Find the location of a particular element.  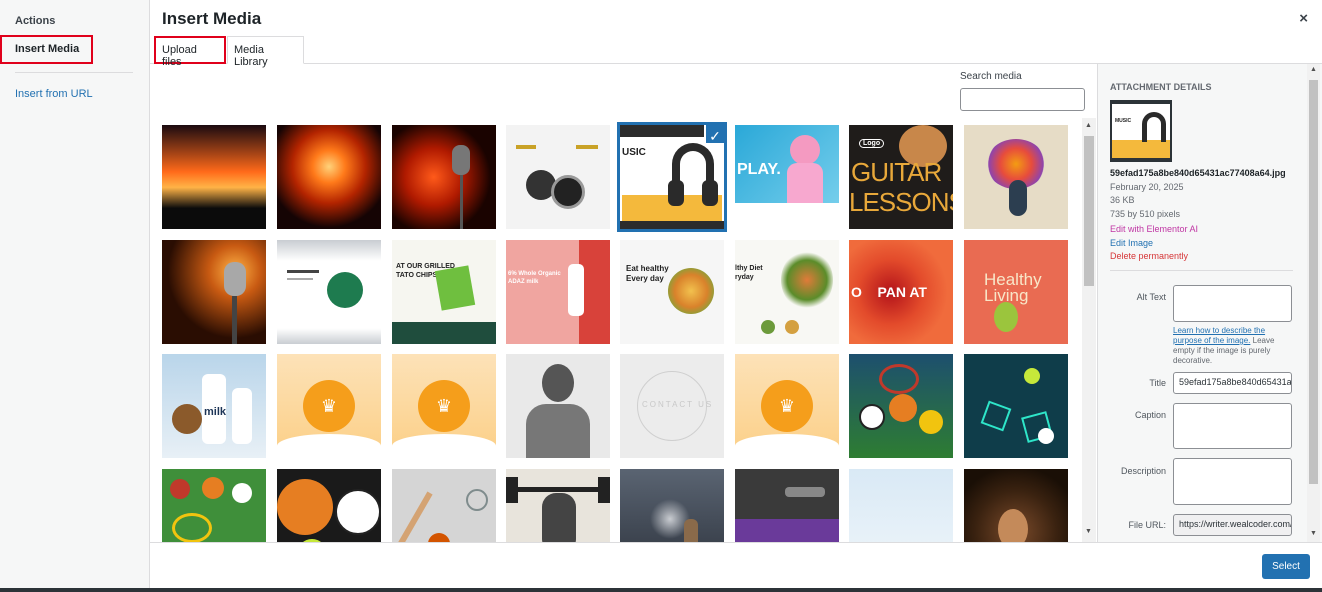

media-item-organic-milk: 6% Whole Organic ADAZ milk is located at coordinates (558, 292).